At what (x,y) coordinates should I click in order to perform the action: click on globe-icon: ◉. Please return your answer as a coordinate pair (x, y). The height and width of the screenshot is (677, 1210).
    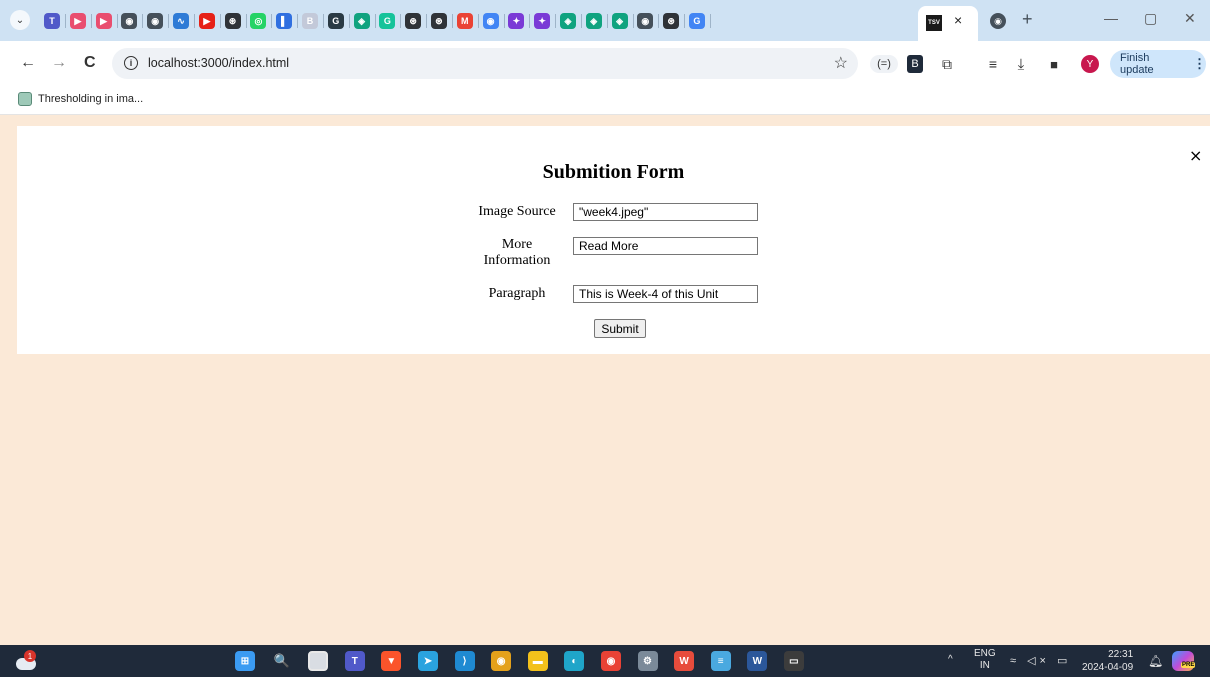
    Looking at the image, I should click on (155, 21).